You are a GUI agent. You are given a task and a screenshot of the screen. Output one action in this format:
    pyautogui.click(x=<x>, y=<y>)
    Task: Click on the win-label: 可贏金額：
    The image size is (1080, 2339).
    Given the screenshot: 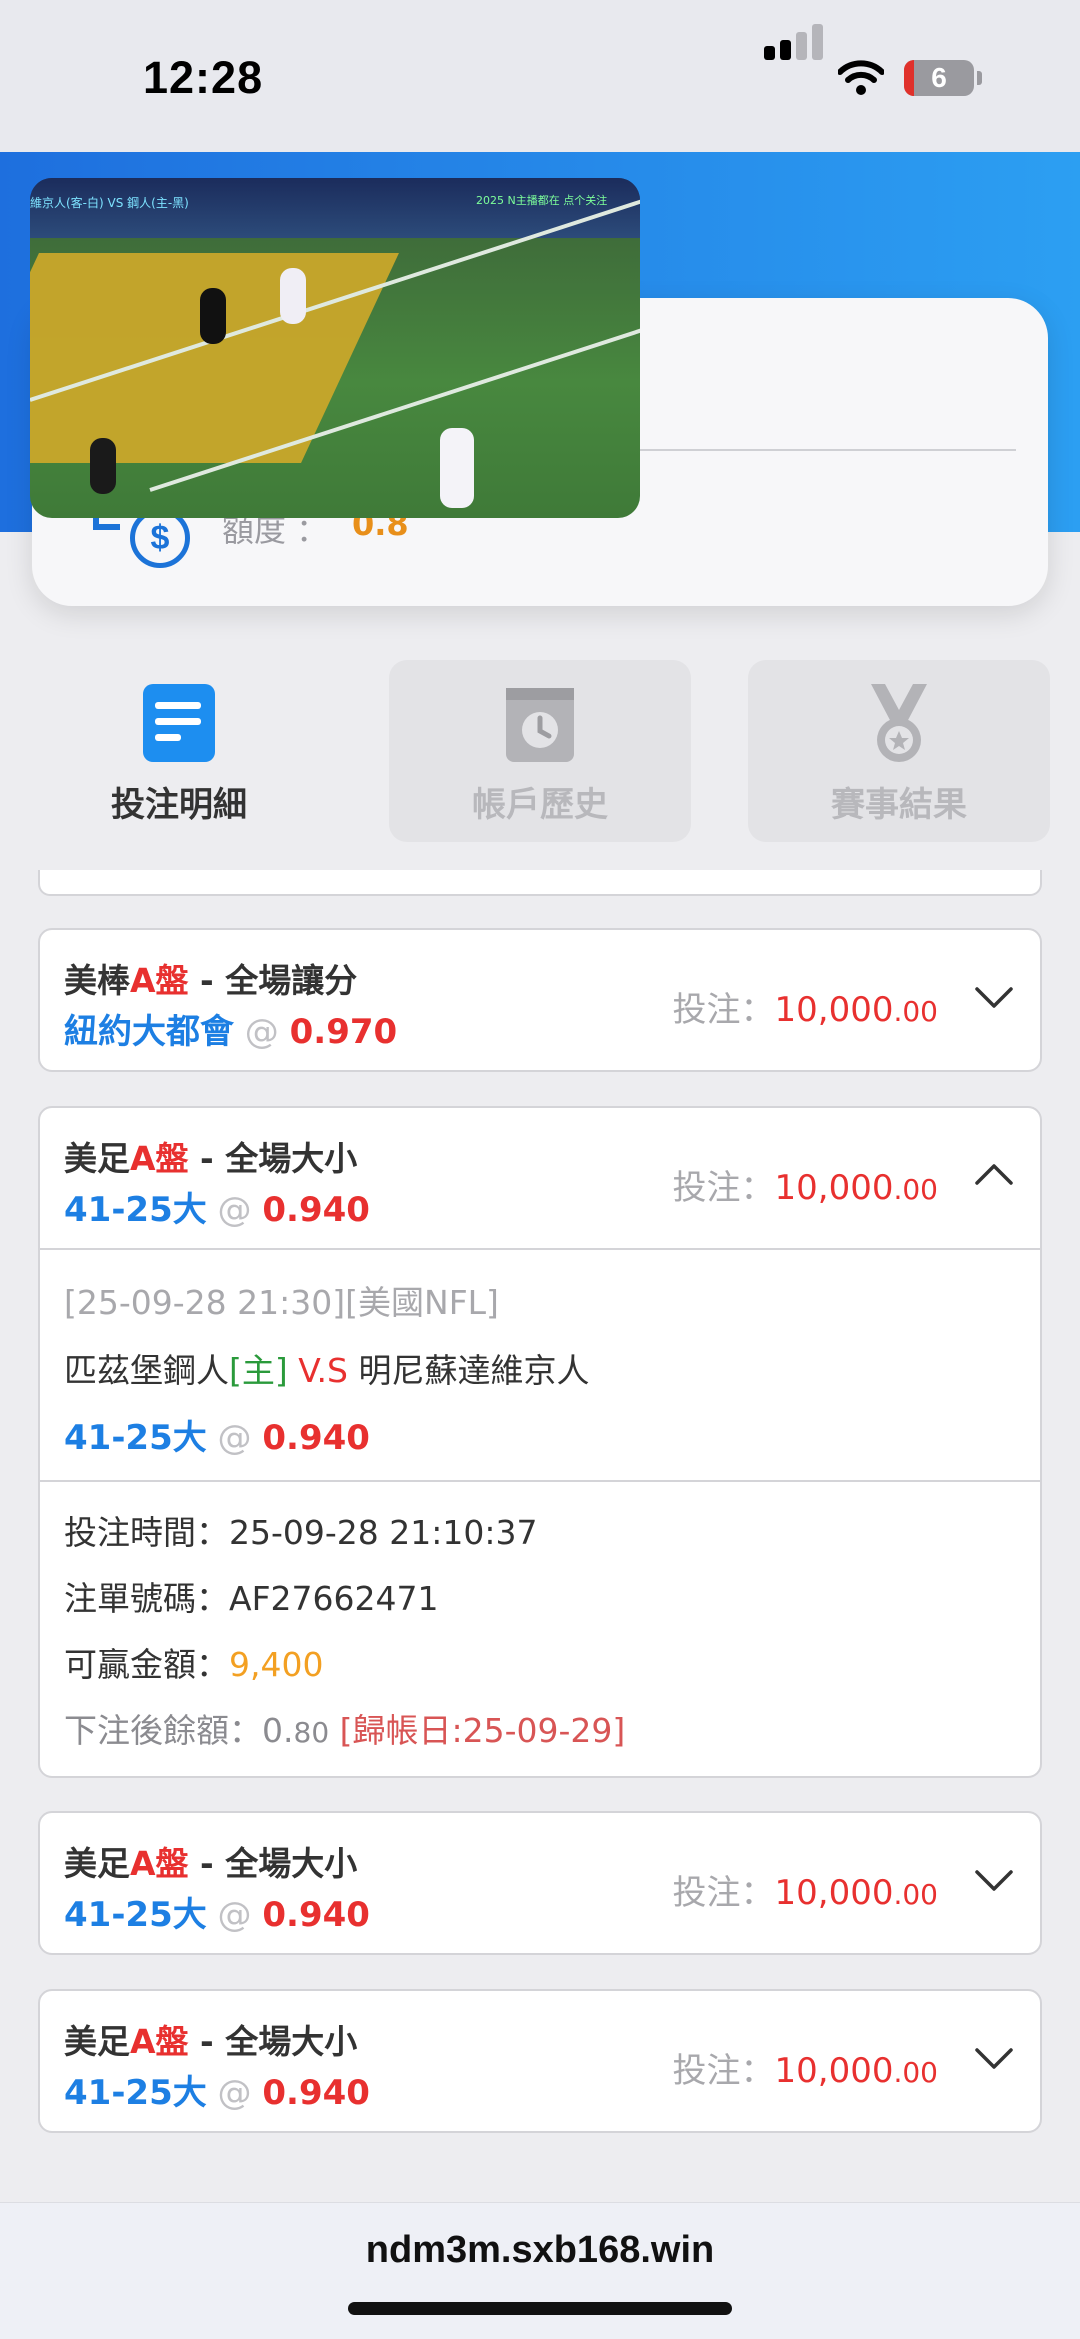 What is the action you would take?
    pyautogui.click(x=146, y=1664)
    